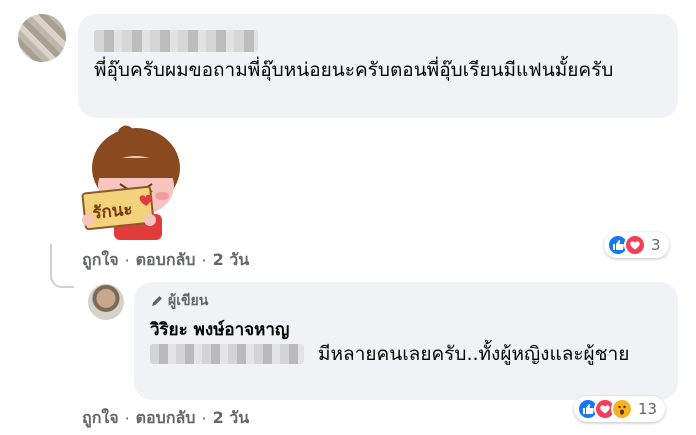 The width and height of the screenshot is (696, 435). What do you see at coordinates (656, 245) in the screenshot?
I see `reaction-count: 3` at bounding box center [656, 245].